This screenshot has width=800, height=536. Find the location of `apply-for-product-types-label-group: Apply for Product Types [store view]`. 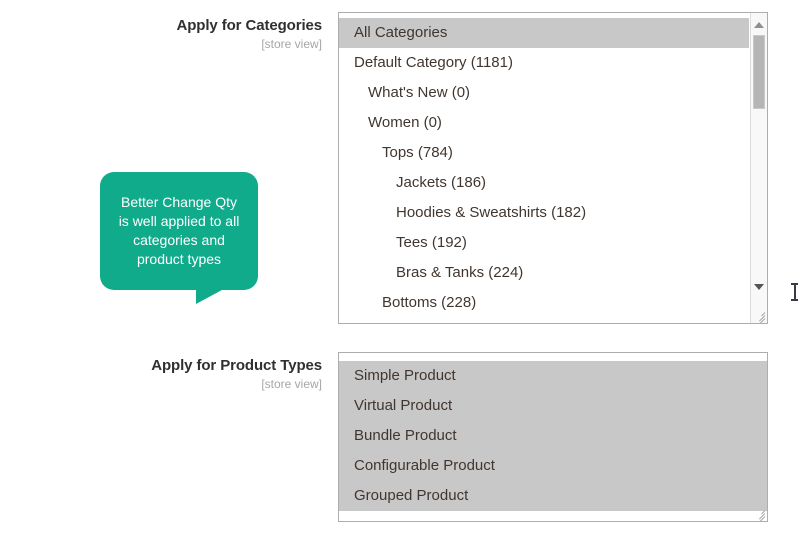

apply-for-product-types-label-group: Apply for Product Types [store view] is located at coordinates (161, 374).